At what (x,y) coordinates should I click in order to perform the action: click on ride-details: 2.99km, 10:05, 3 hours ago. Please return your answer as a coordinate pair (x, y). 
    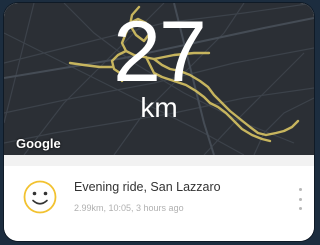
    Looking at the image, I should click on (129, 208).